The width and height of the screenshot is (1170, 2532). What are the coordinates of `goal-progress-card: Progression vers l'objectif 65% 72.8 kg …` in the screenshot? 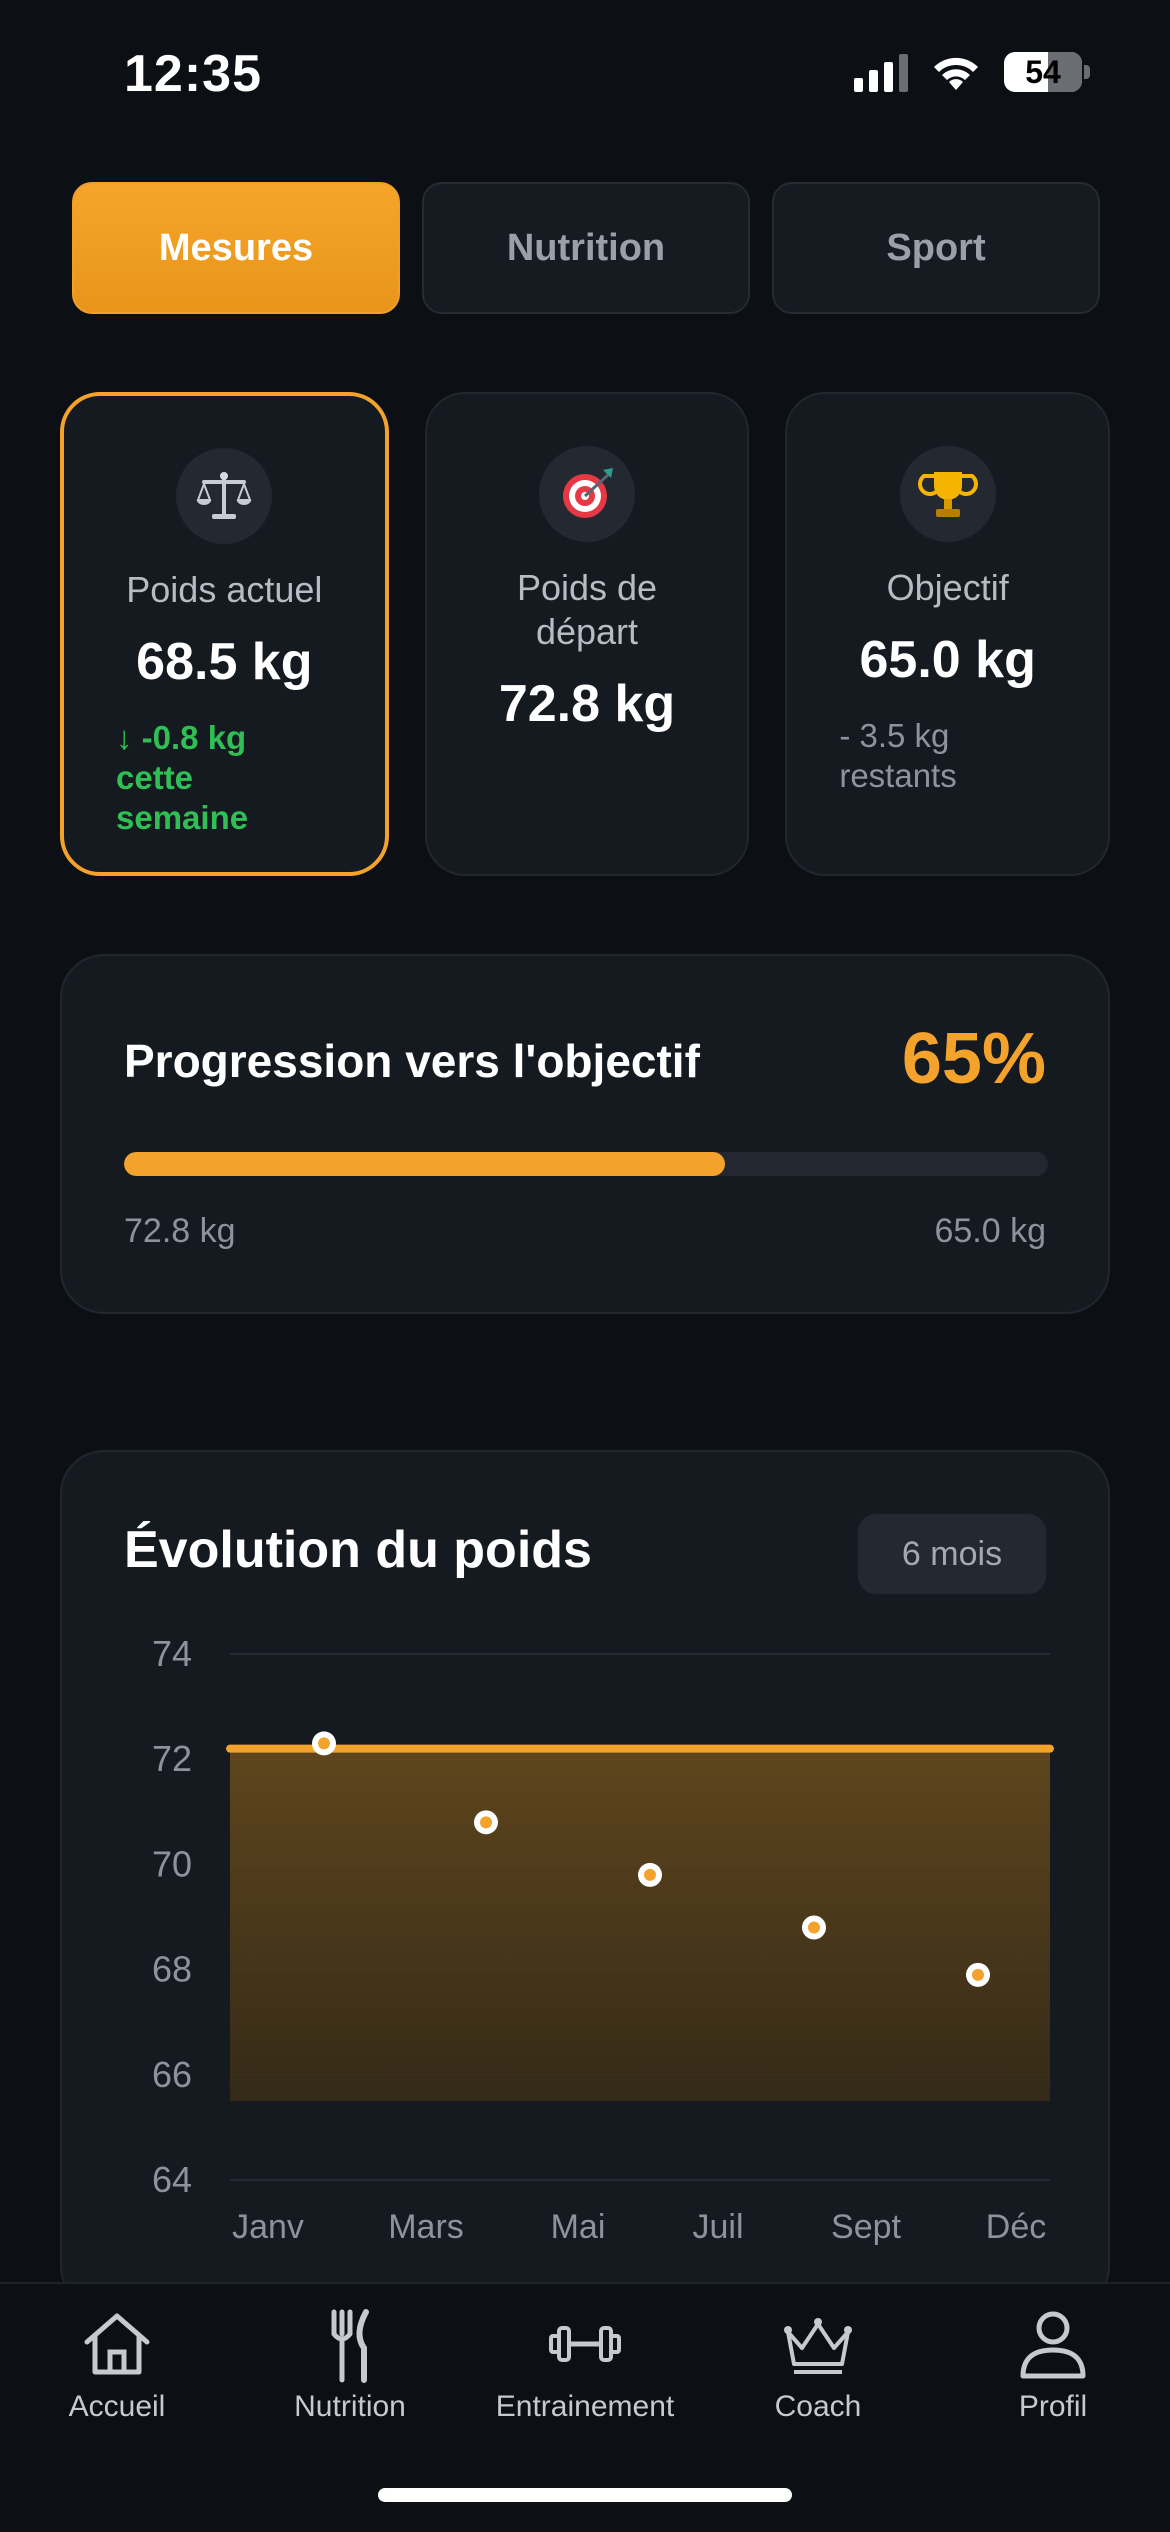 It's located at (585, 1134).